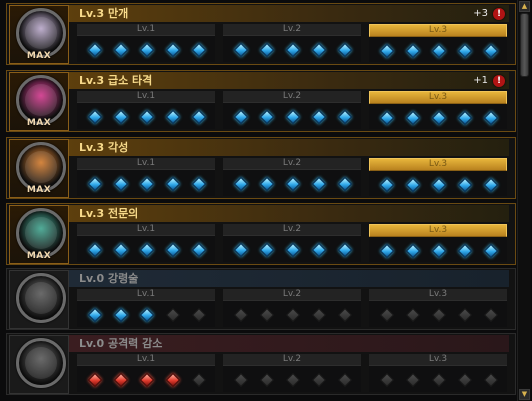 This screenshot has height=401, width=532. I want to click on level-group-2: Lv.2, so click(292, 110).